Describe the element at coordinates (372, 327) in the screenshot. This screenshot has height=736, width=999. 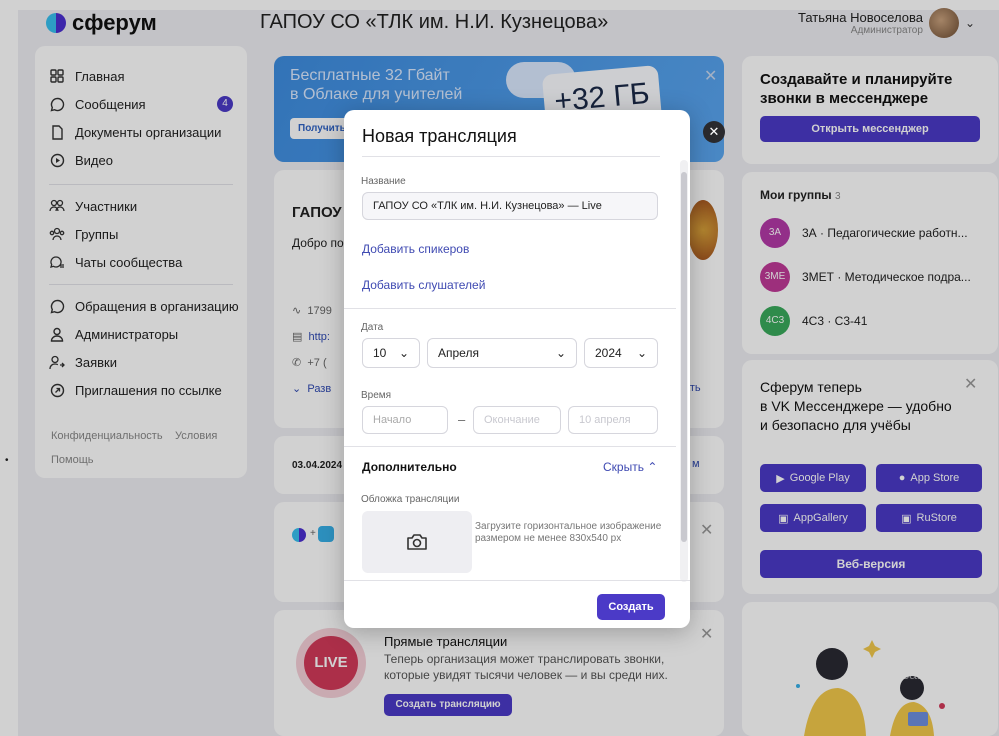
I see `date-label: Дата` at that location.